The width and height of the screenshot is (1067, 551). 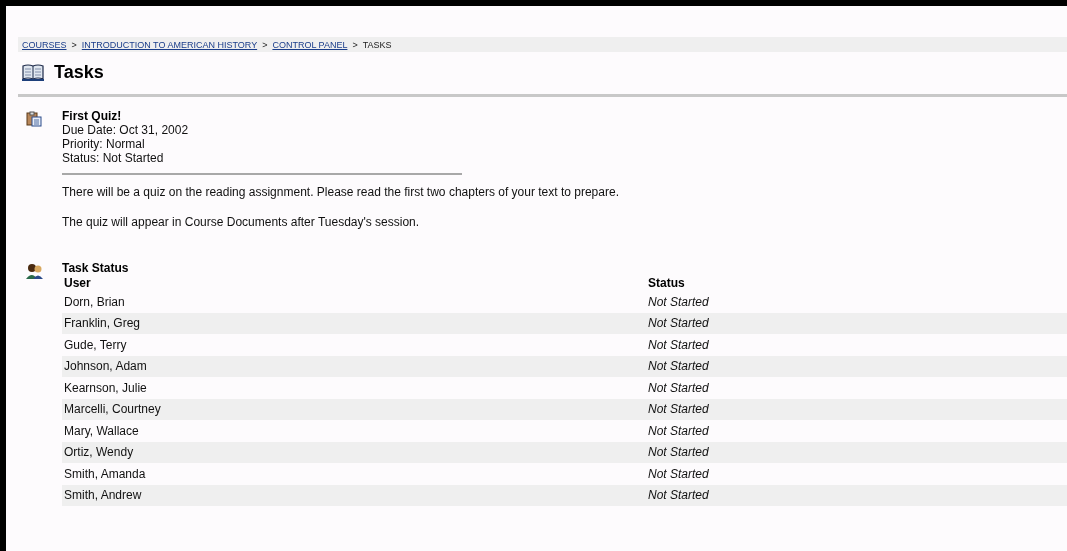 I want to click on breadcrumb-link: CONTROL PANEL, so click(x=310, y=44).